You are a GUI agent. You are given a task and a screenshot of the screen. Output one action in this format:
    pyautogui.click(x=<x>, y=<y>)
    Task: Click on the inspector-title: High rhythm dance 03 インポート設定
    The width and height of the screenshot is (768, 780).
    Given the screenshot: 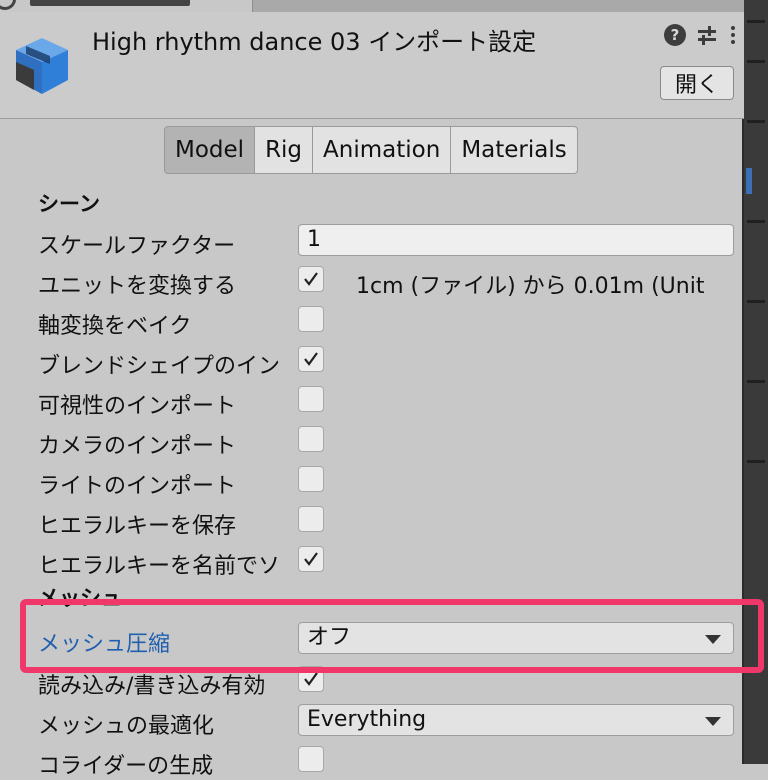 What is the action you would take?
    pyautogui.click(x=314, y=42)
    